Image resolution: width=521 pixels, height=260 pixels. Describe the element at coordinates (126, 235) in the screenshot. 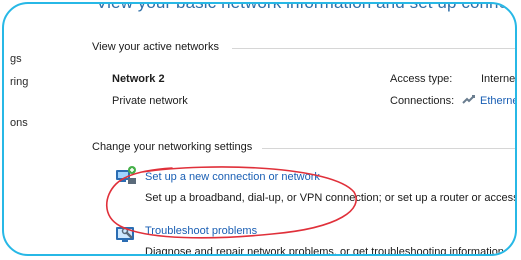

I see `troubleshoot-icon` at that location.